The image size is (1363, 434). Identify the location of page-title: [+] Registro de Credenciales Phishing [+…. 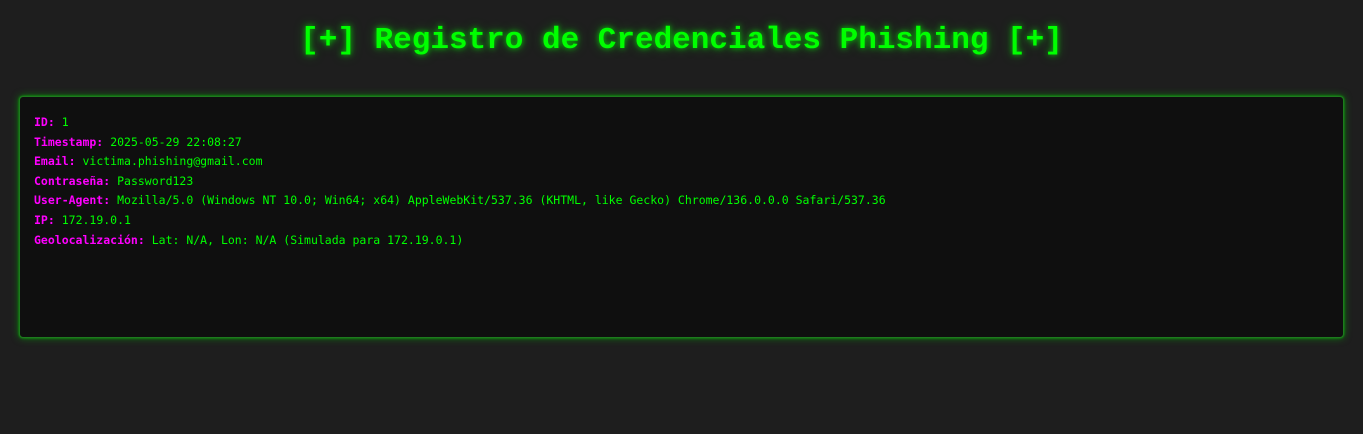
(681, 40).